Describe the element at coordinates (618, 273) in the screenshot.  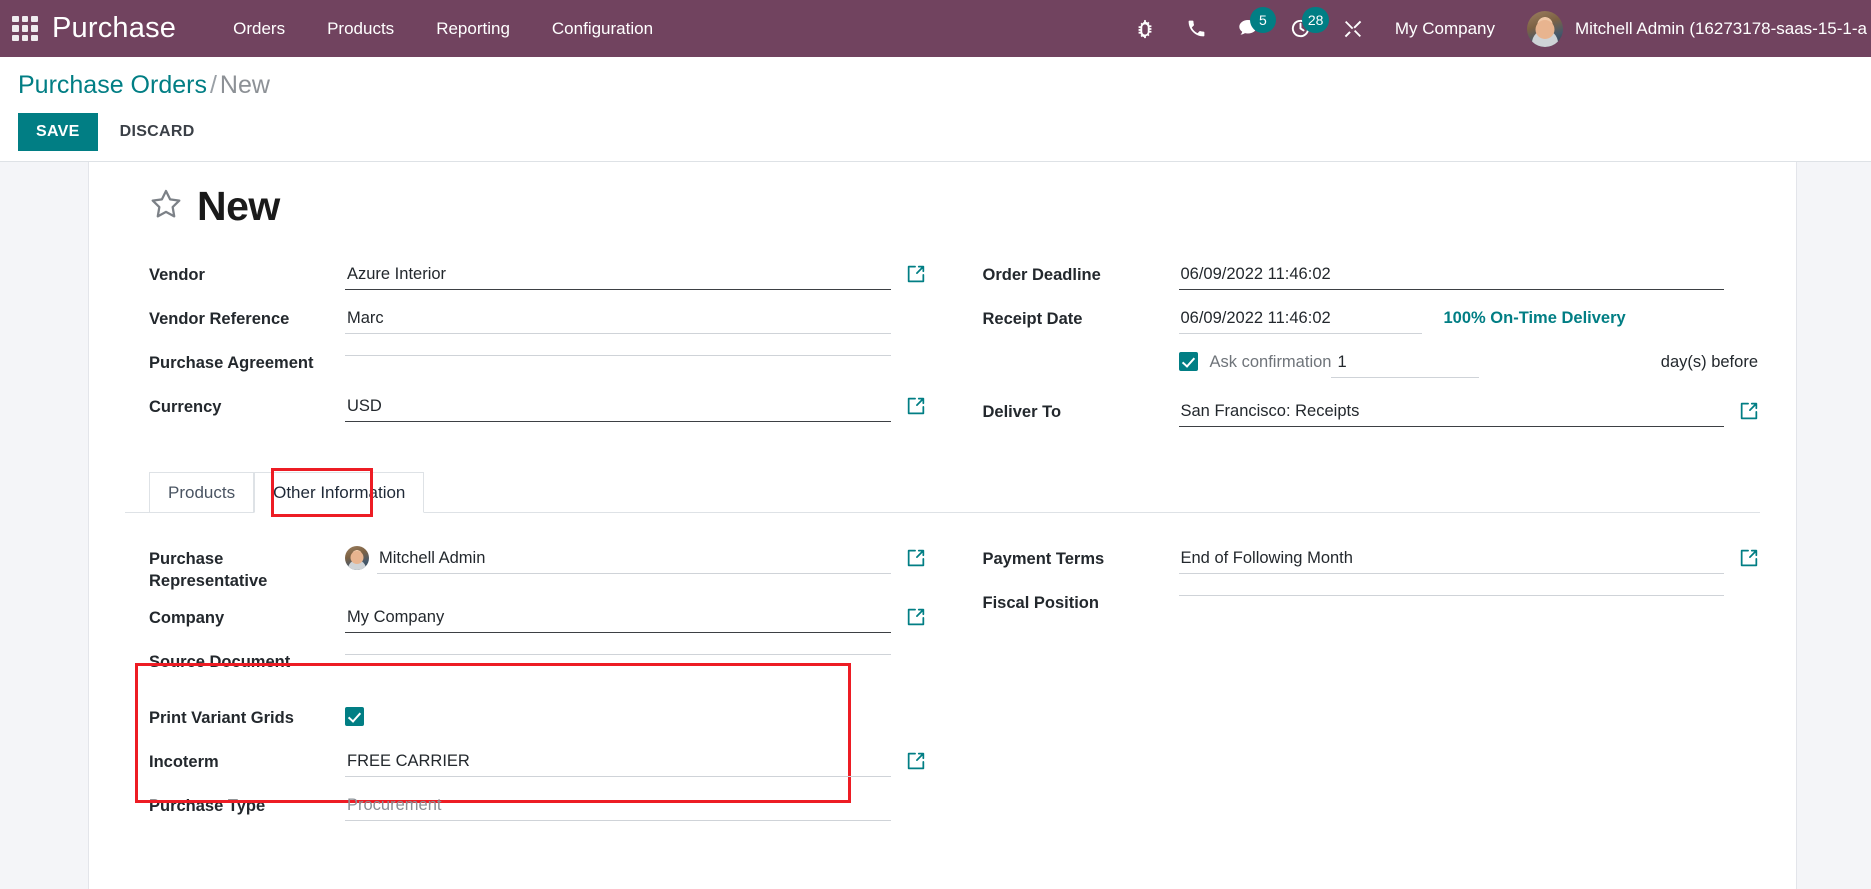
I see `vendor-input: Azure Interior` at that location.